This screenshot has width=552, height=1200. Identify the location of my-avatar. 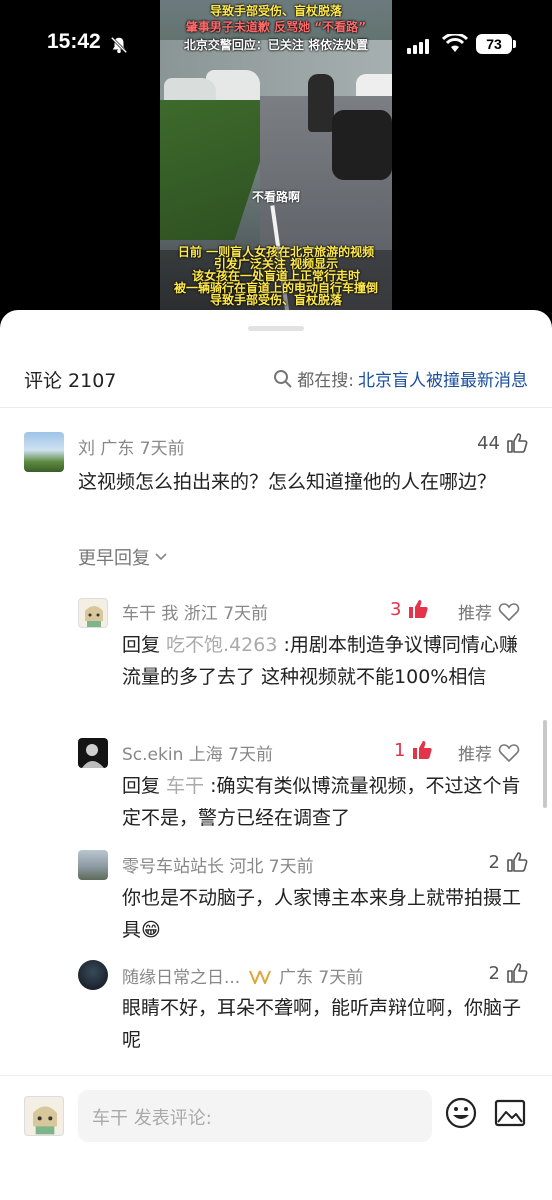
(44, 1116).